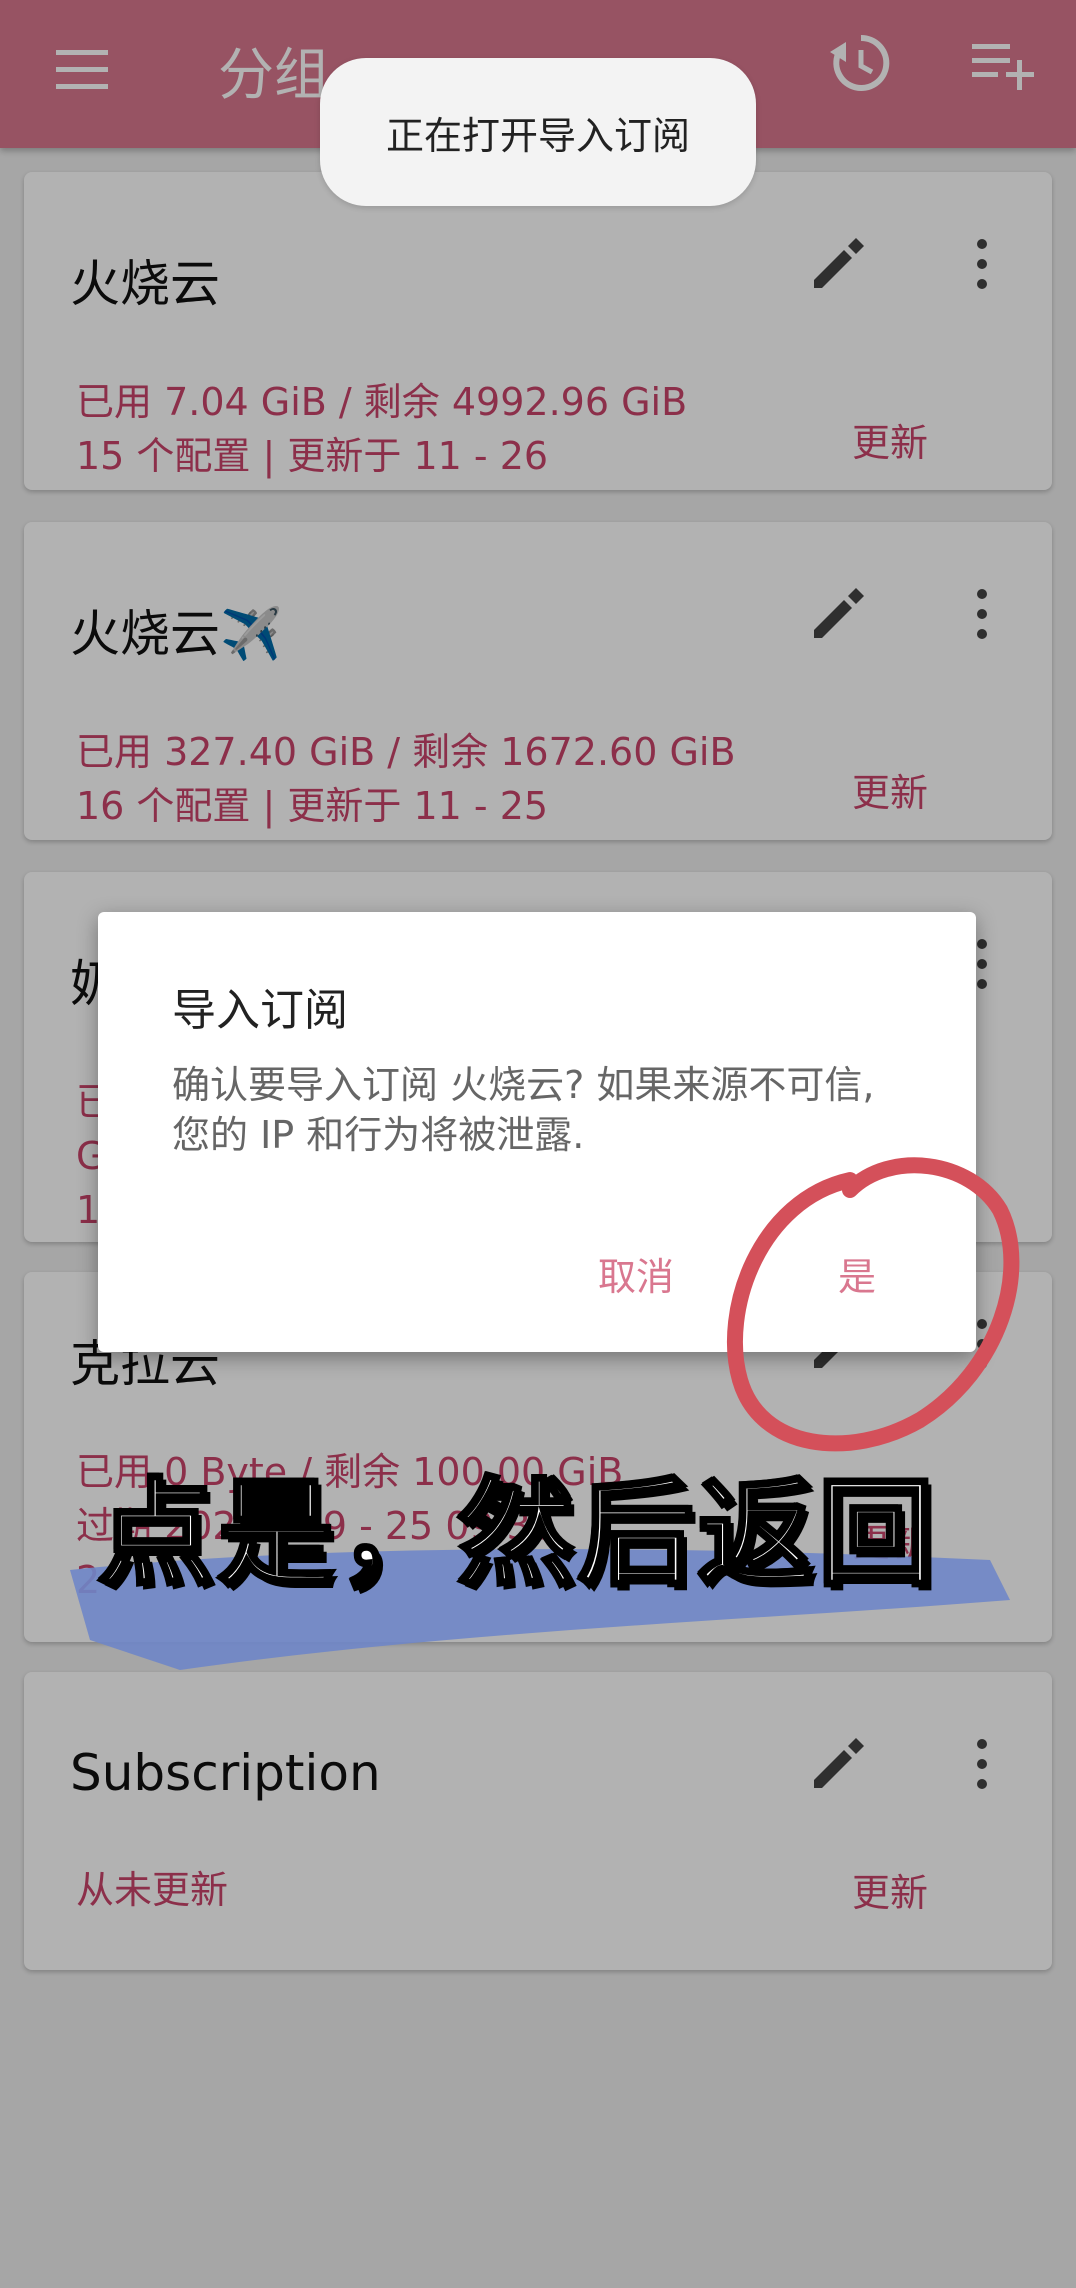  I want to click on dialog-message: 确认要导入订阅 火烧云? 如果来源不可信, 您的 IP 和行为将被泄露., so click(523, 1110).